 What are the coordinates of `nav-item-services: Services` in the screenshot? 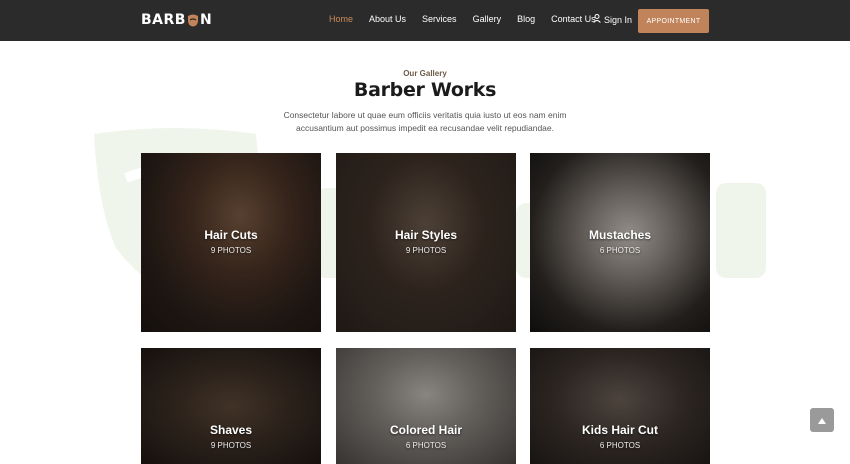 It's located at (439, 19).